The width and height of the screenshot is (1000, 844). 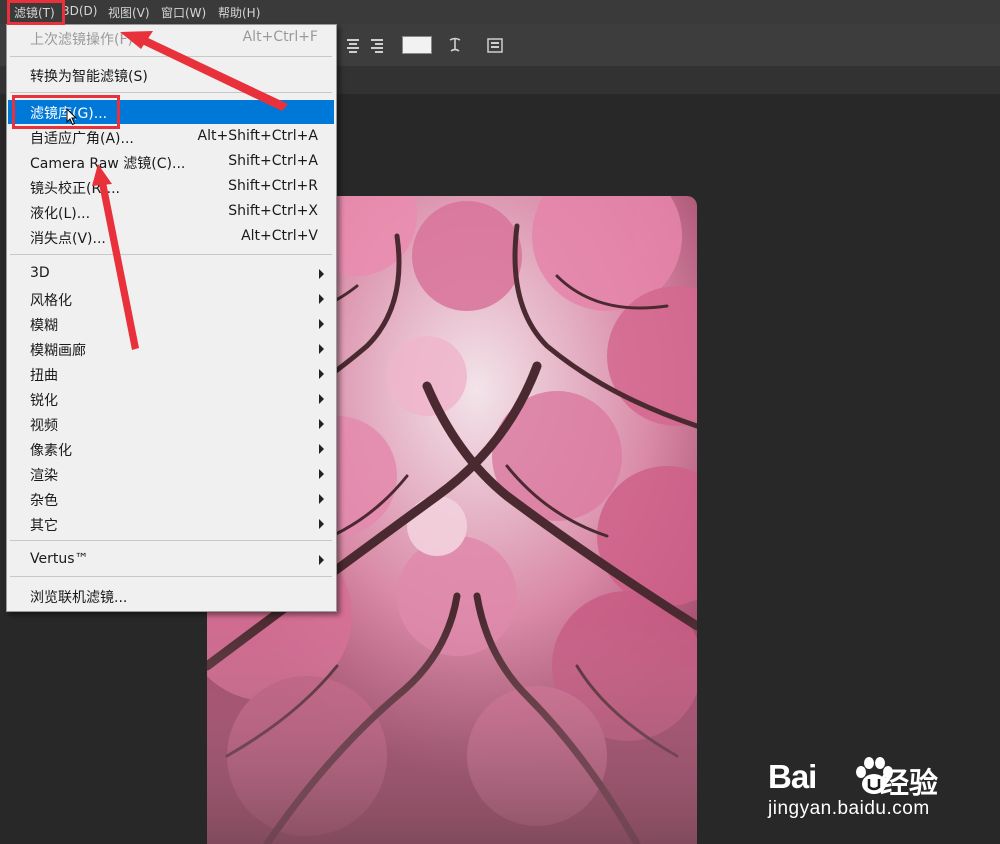 What do you see at coordinates (849, 808) in the screenshot?
I see `watermark-url: jingyan.baidu.com` at bounding box center [849, 808].